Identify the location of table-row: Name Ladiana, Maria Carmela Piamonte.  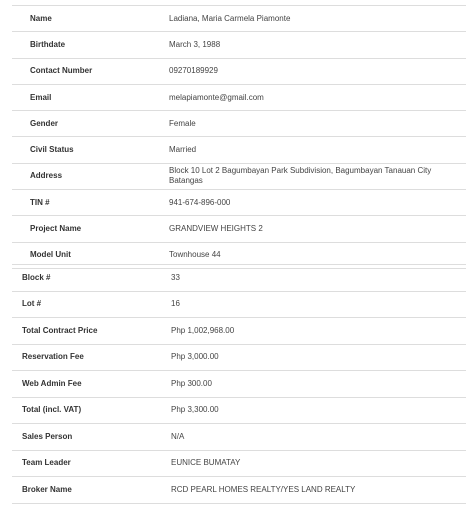
(239, 18).